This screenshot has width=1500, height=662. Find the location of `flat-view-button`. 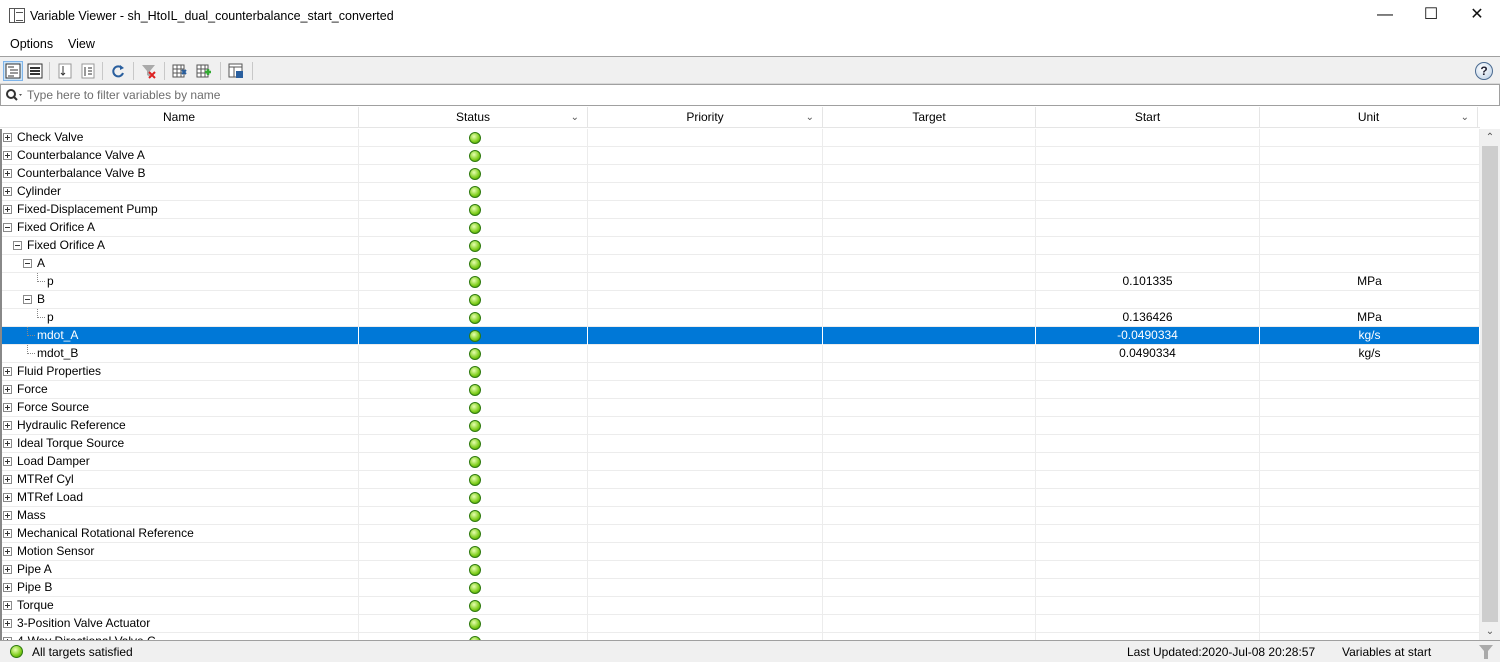

flat-view-button is located at coordinates (35, 71).